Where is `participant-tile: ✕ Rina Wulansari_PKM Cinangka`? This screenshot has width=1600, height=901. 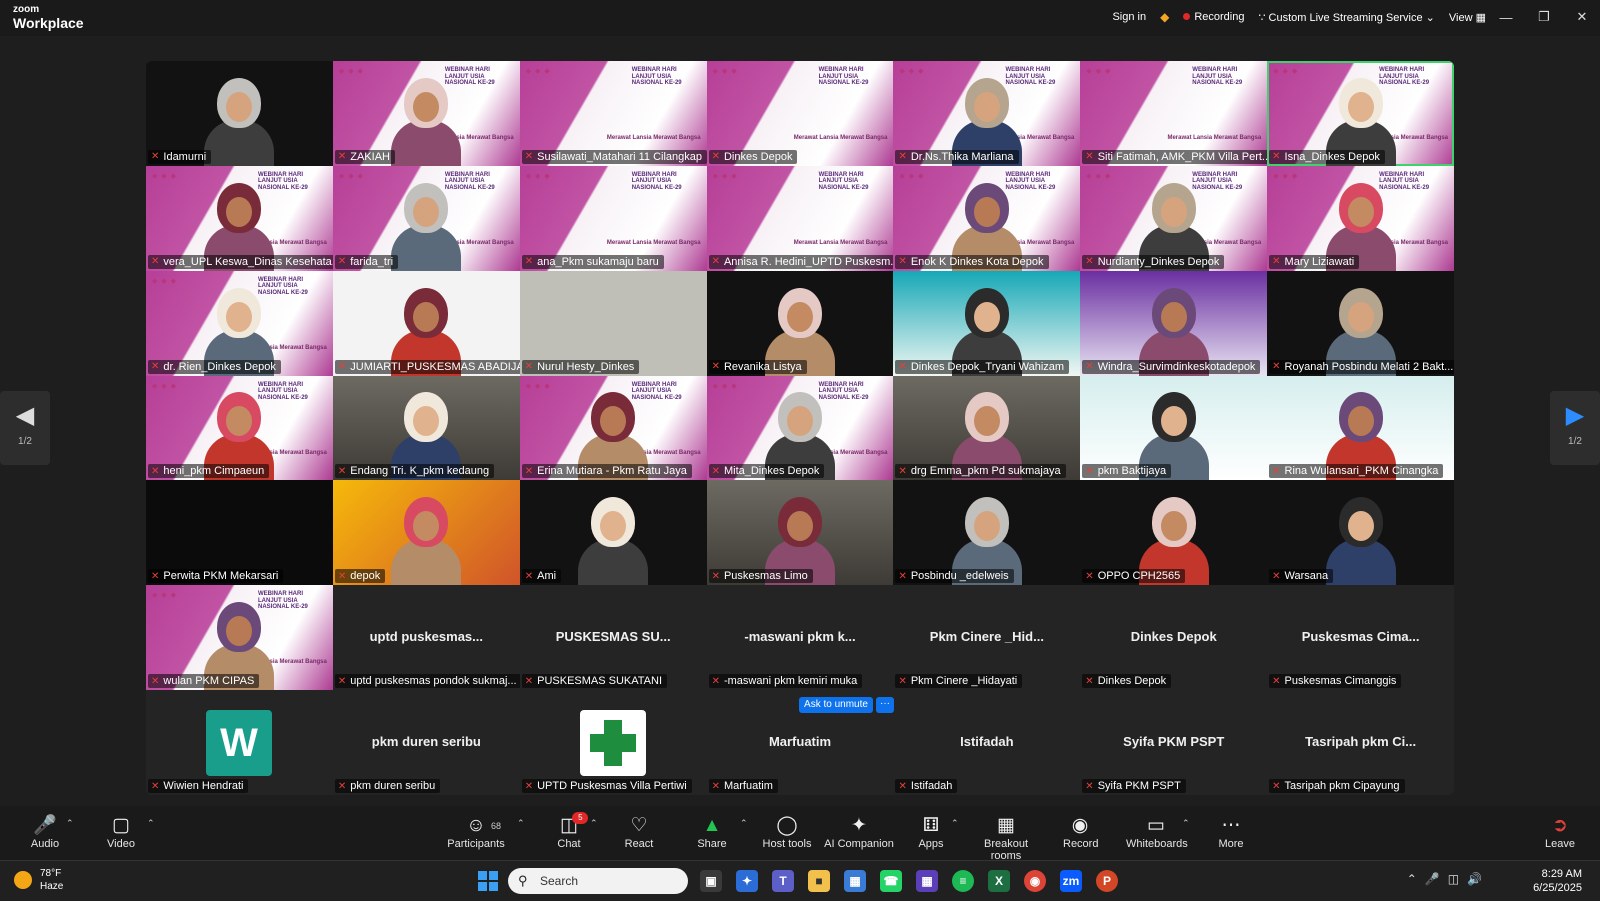
participant-tile: ✕ Rina Wulansari_PKM Cinangka is located at coordinates (1360, 428).